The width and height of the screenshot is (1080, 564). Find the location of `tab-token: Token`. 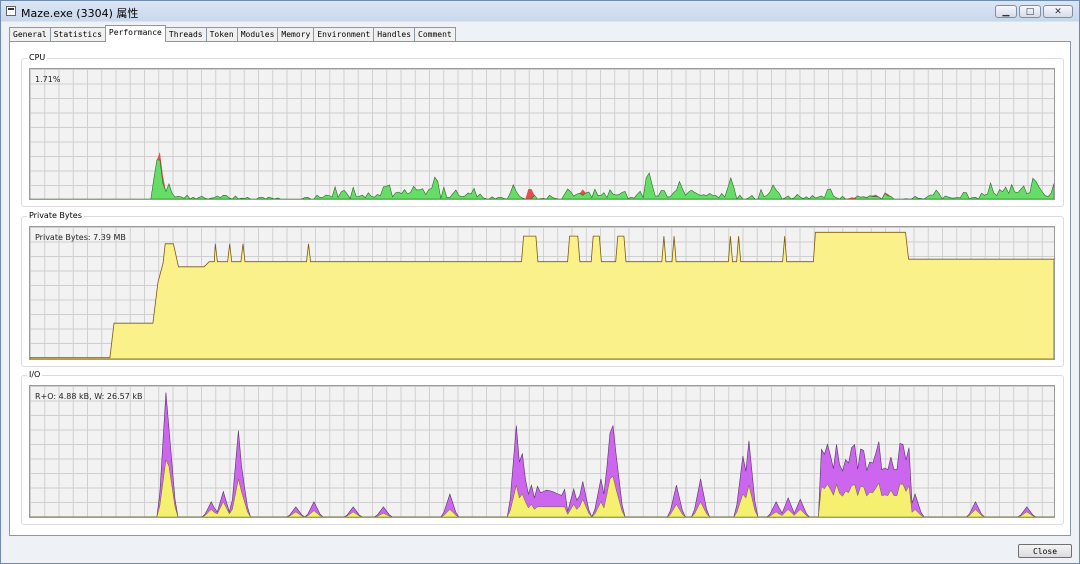

tab-token: Token is located at coordinates (221, 34).